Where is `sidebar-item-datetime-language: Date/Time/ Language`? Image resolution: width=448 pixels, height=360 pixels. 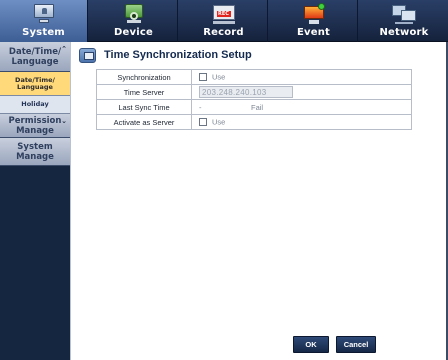 sidebar-item-datetime-language: Date/Time/ Language is located at coordinates (35, 84).